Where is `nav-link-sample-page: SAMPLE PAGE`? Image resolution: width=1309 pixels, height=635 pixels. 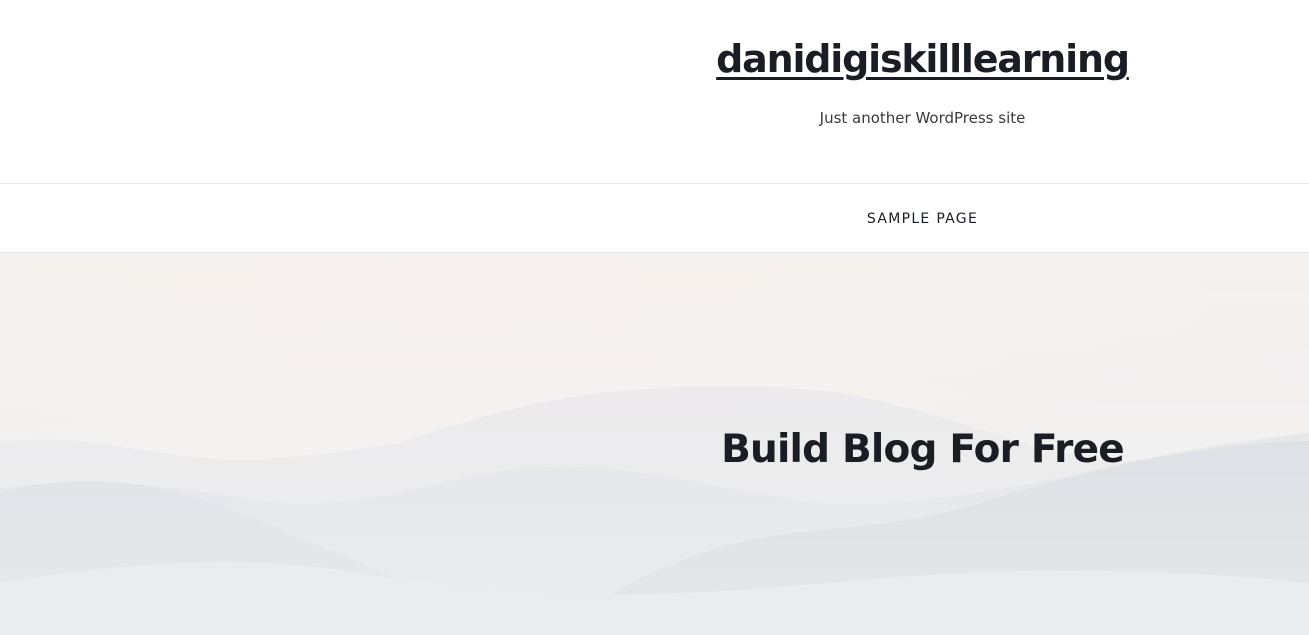
nav-link-sample-page: SAMPLE PAGE is located at coordinates (922, 219).